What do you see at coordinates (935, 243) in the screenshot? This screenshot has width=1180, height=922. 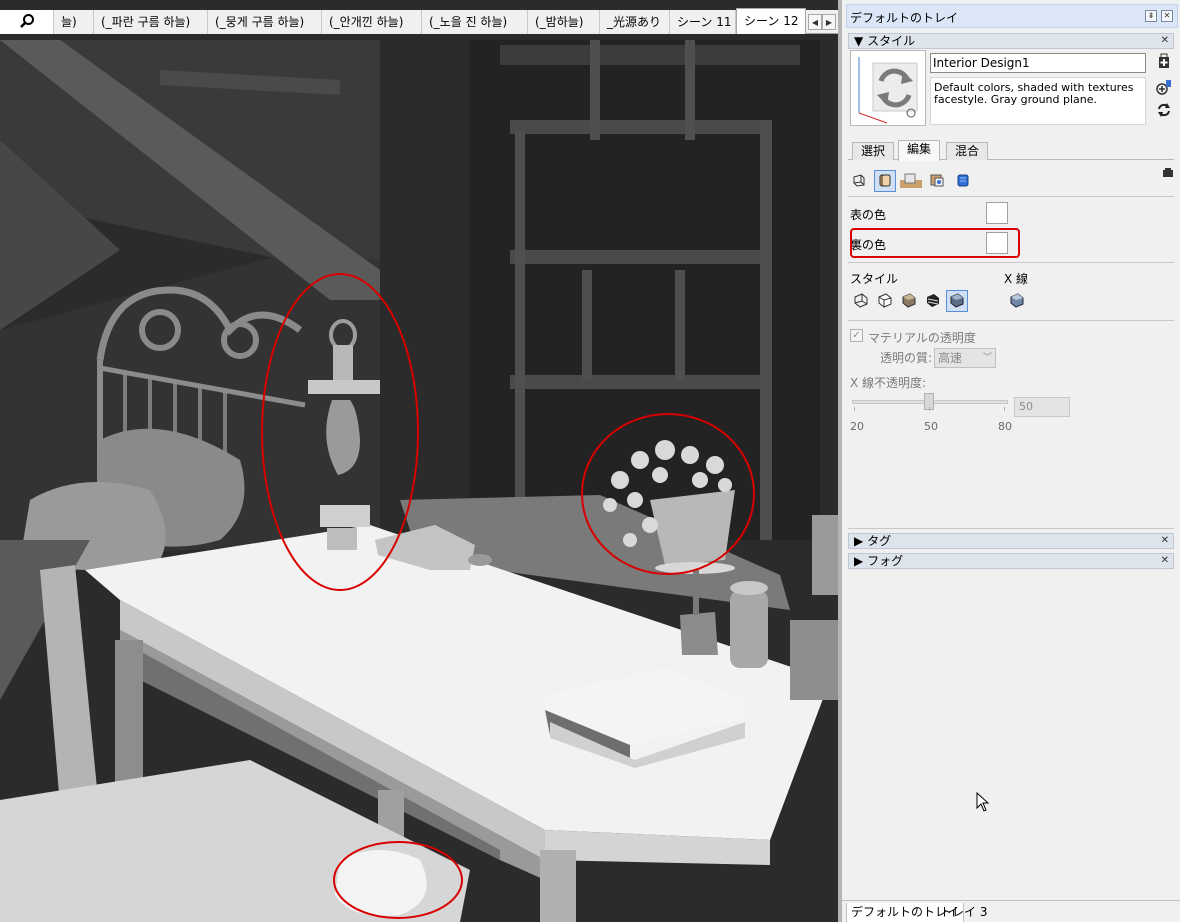 I see `back-color-highlight` at bounding box center [935, 243].